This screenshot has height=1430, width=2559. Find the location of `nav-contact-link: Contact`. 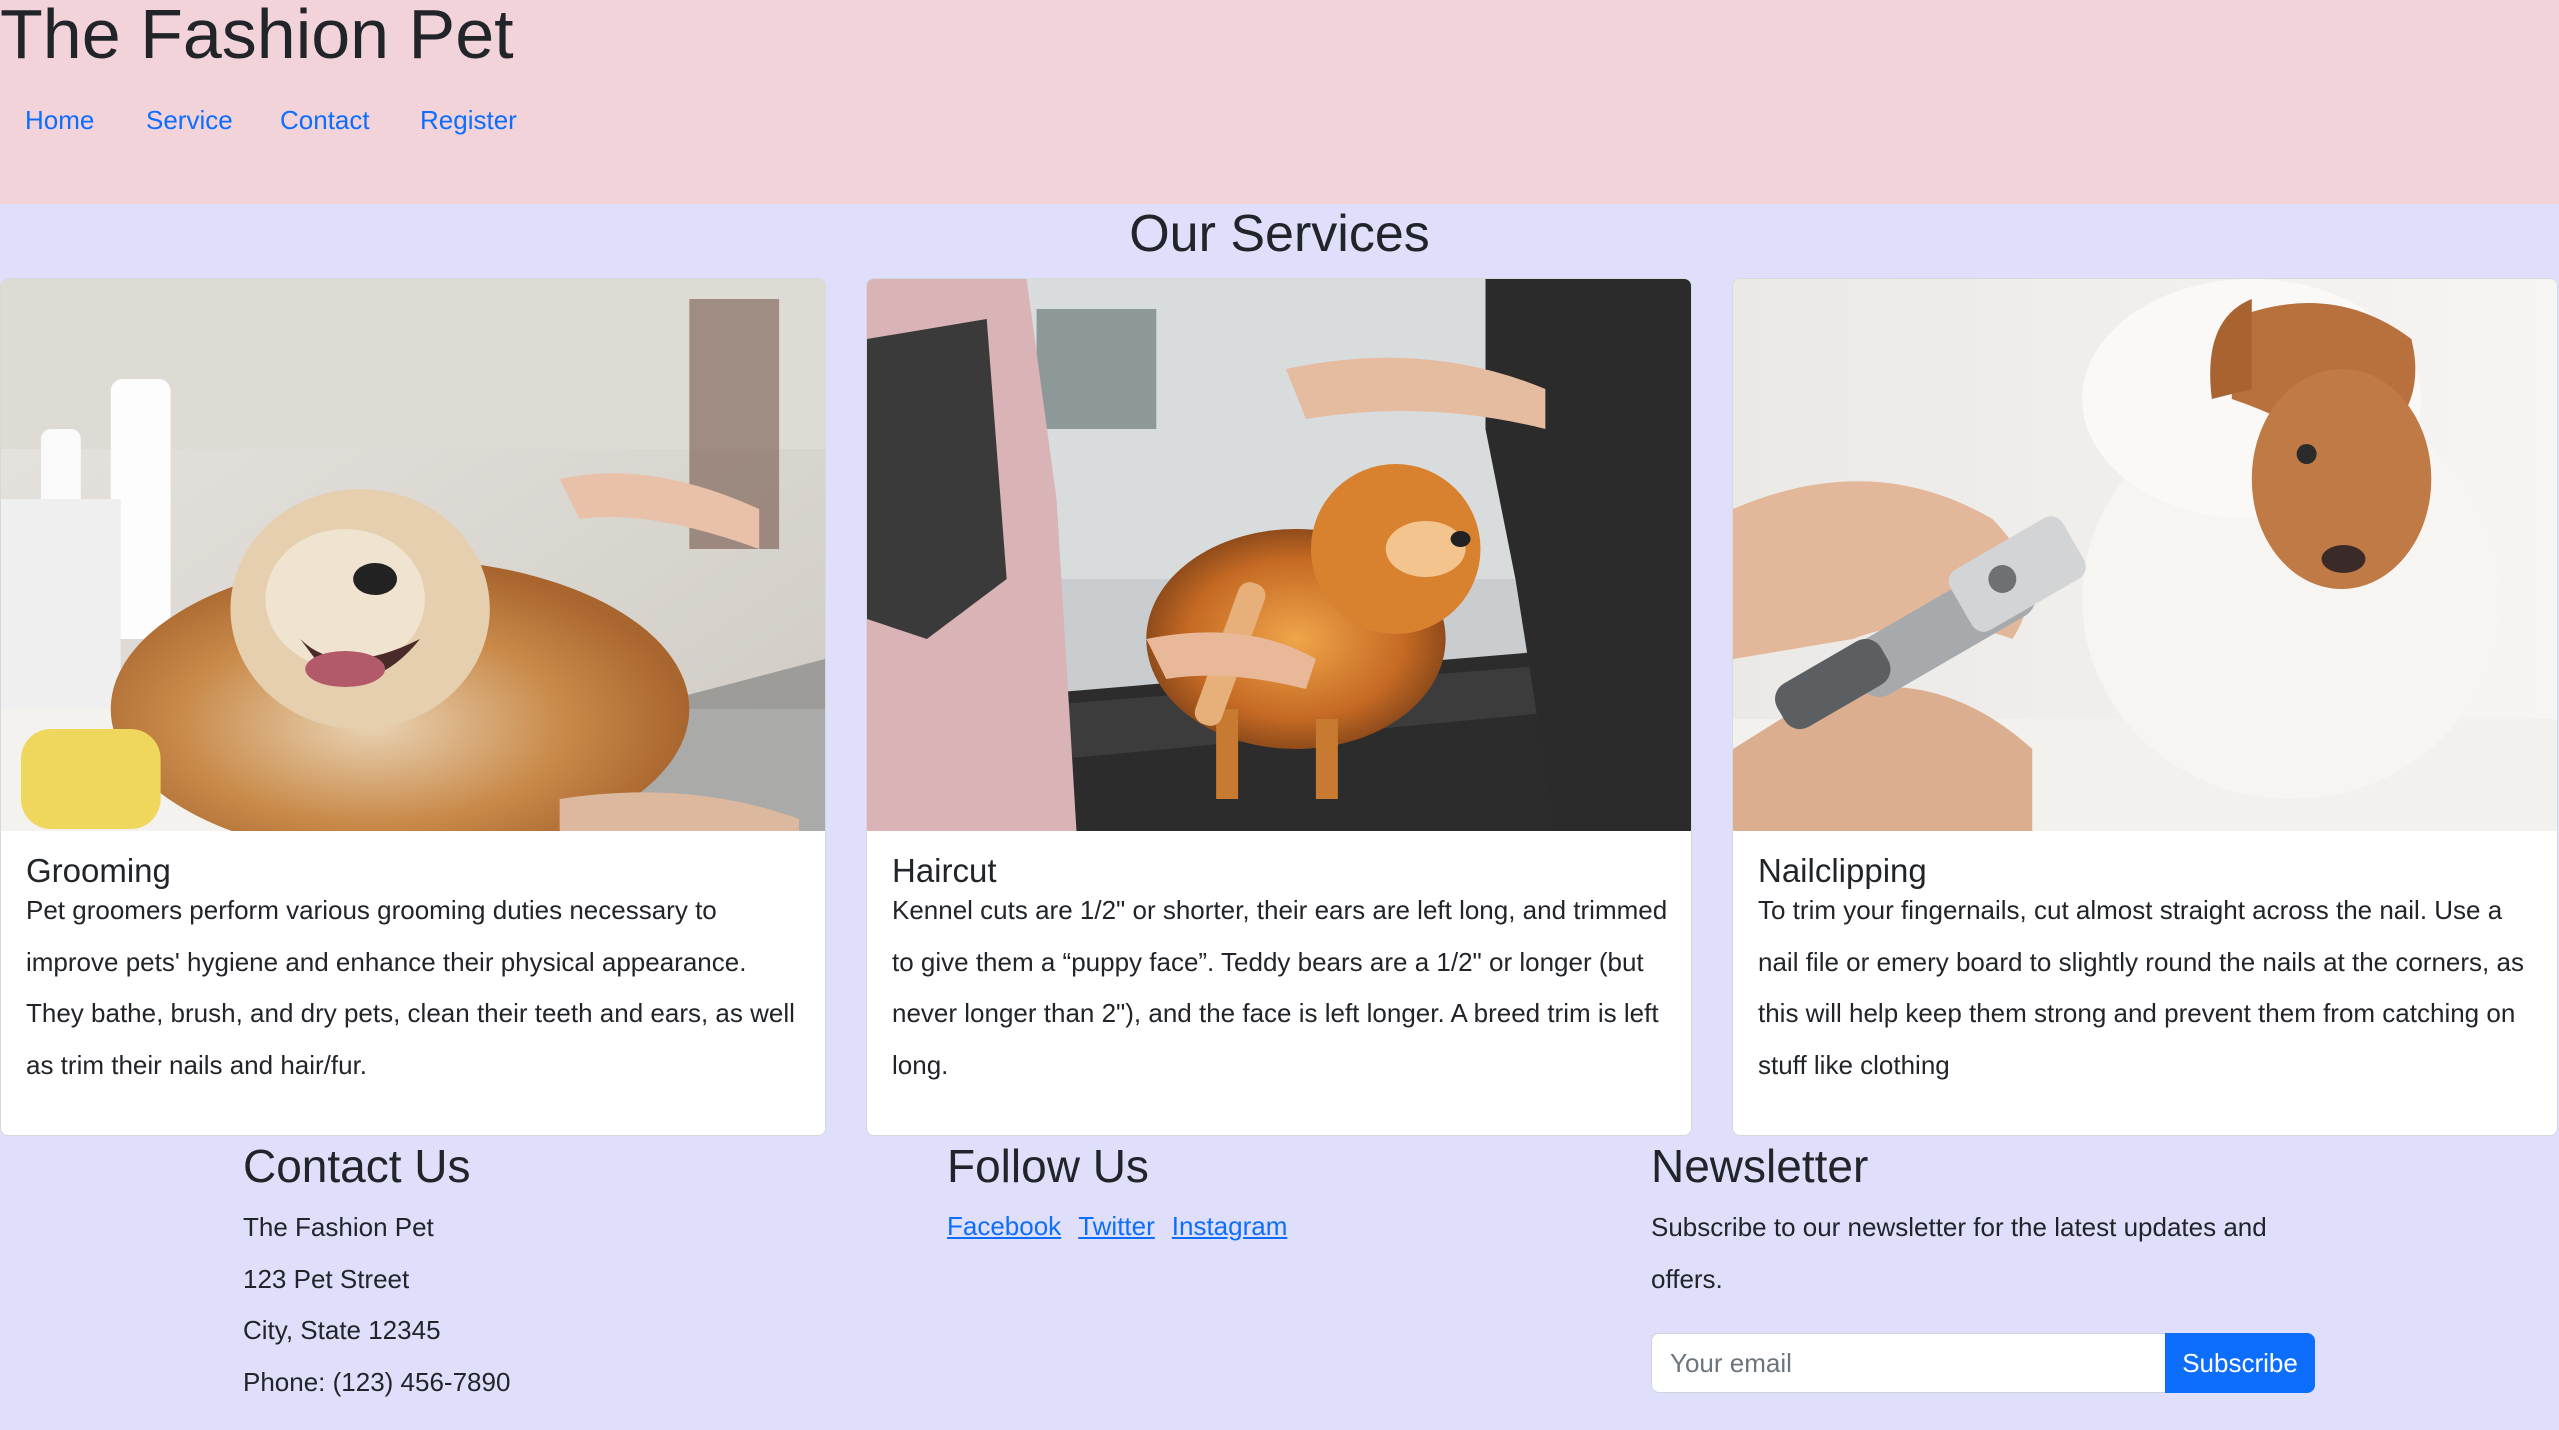

nav-contact-link: Contact is located at coordinates (325, 120).